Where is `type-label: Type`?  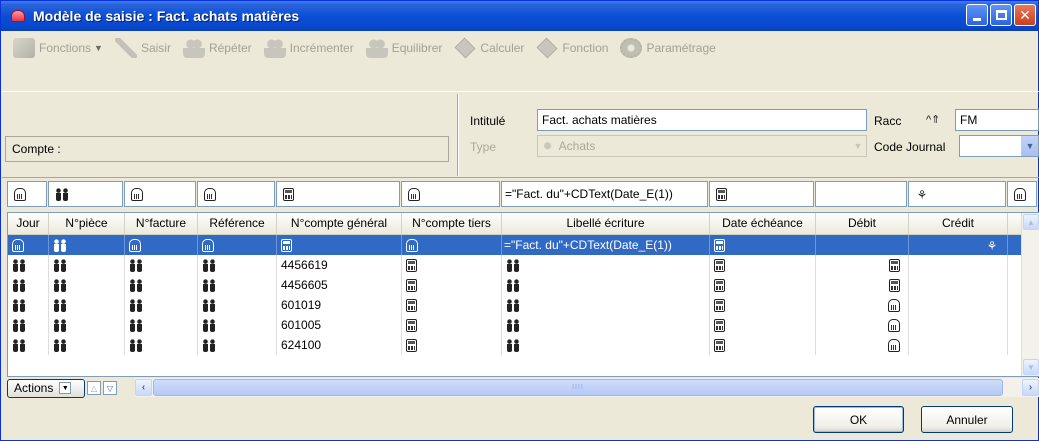 type-label: Type is located at coordinates (483, 147).